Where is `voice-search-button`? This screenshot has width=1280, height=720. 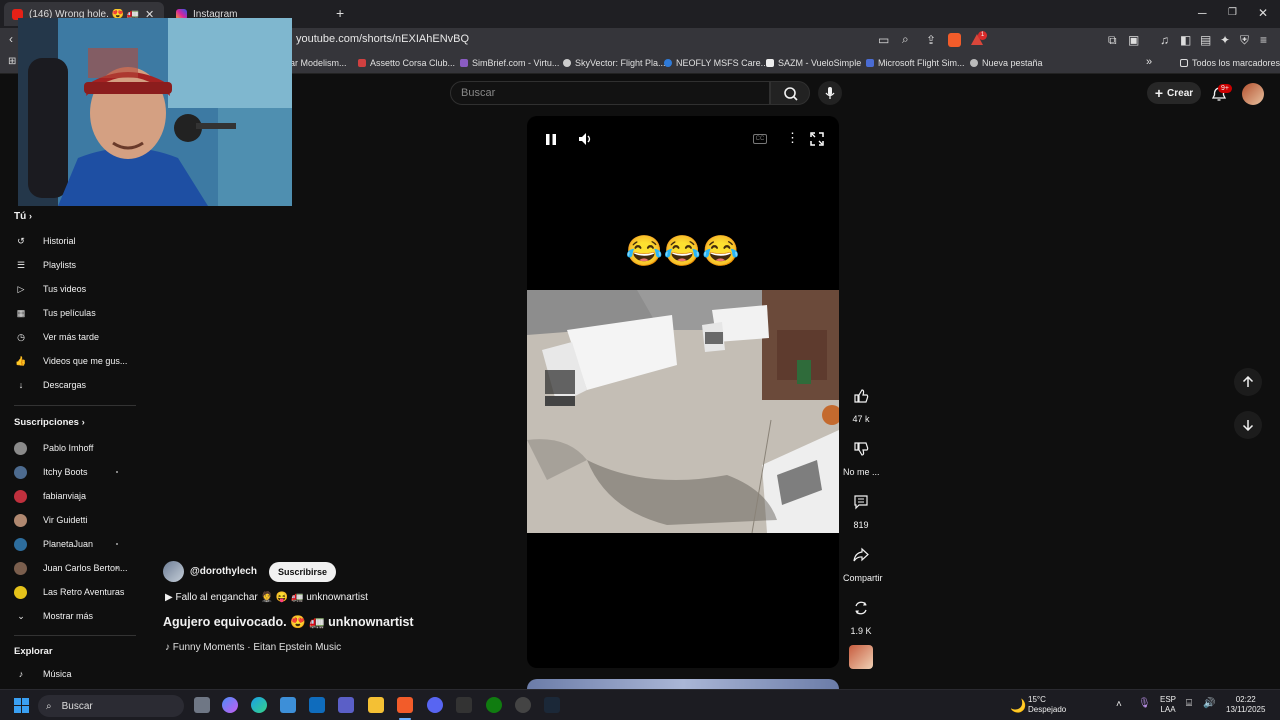 voice-search-button is located at coordinates (830, 93).